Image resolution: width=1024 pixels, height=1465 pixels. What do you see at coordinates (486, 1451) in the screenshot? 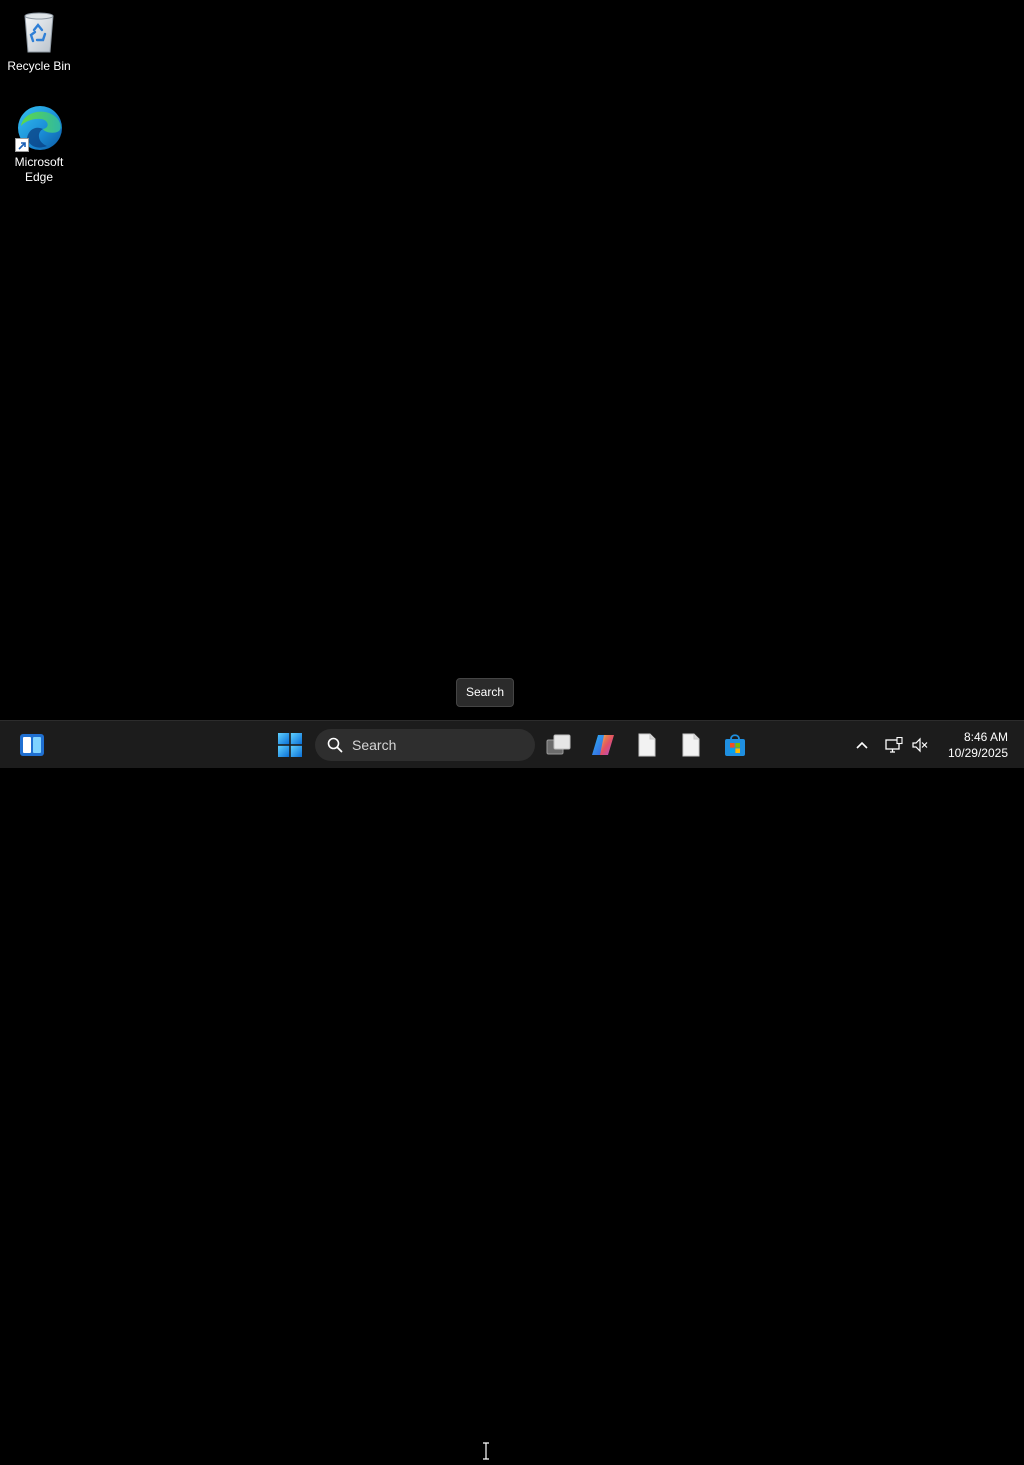
I see `text-cursor-icon` at bounding box center [486, 1451].